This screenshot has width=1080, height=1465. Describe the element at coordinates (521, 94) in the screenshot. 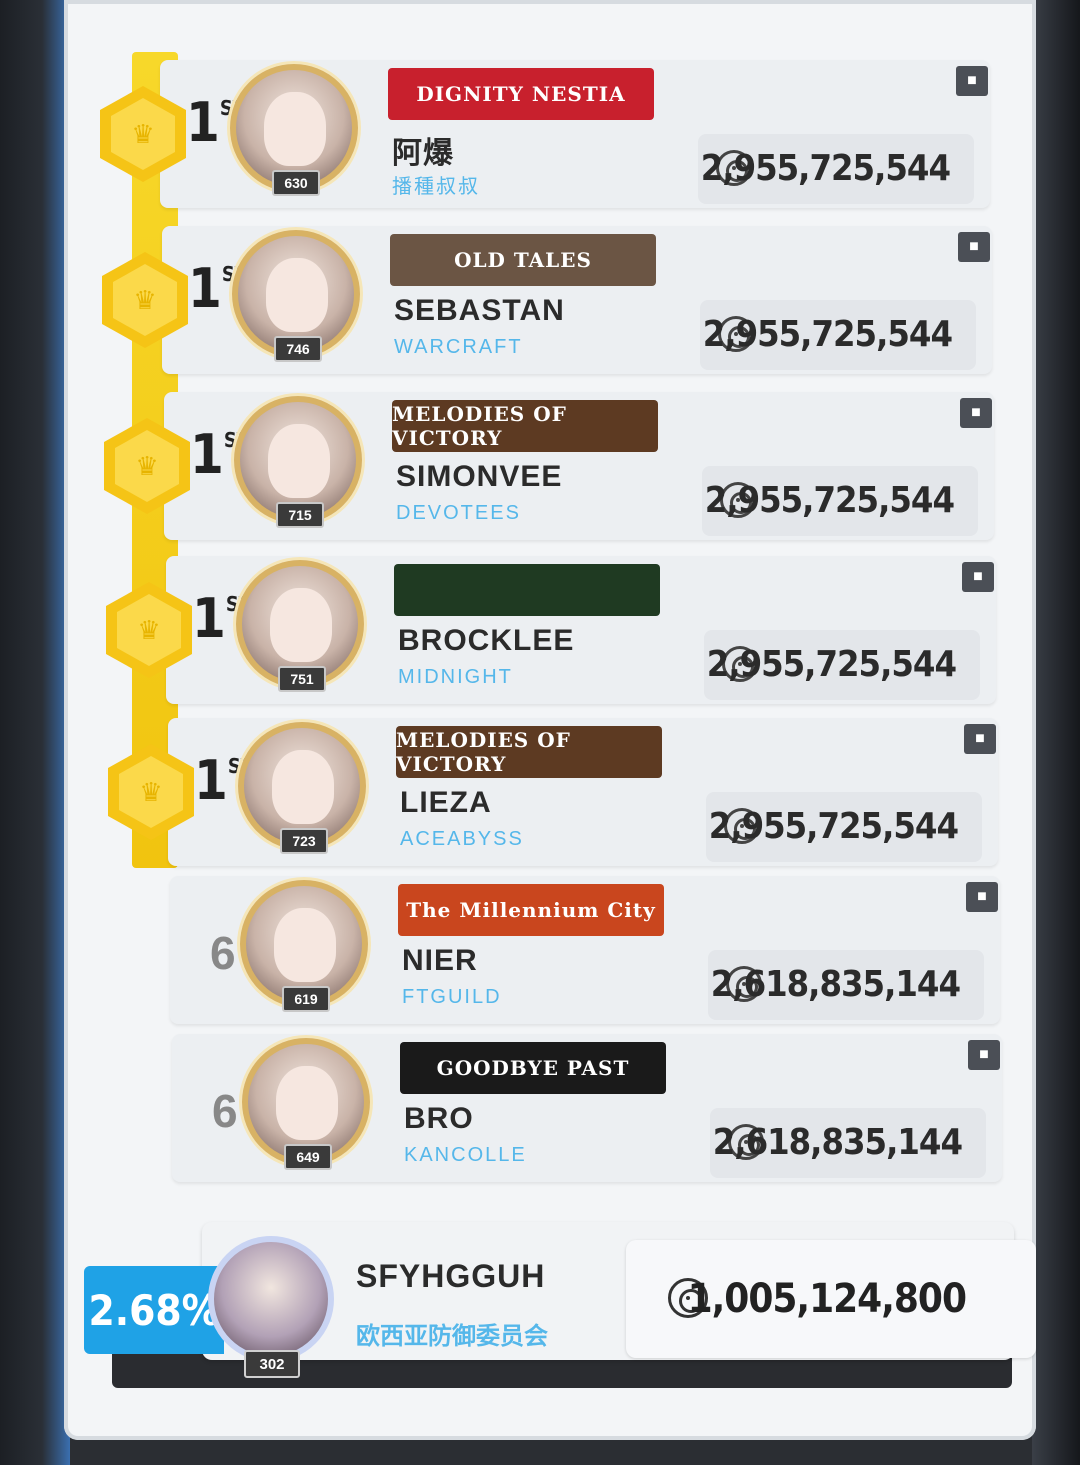

I see `title-banner: DIGNITY NESTIA` at that location.